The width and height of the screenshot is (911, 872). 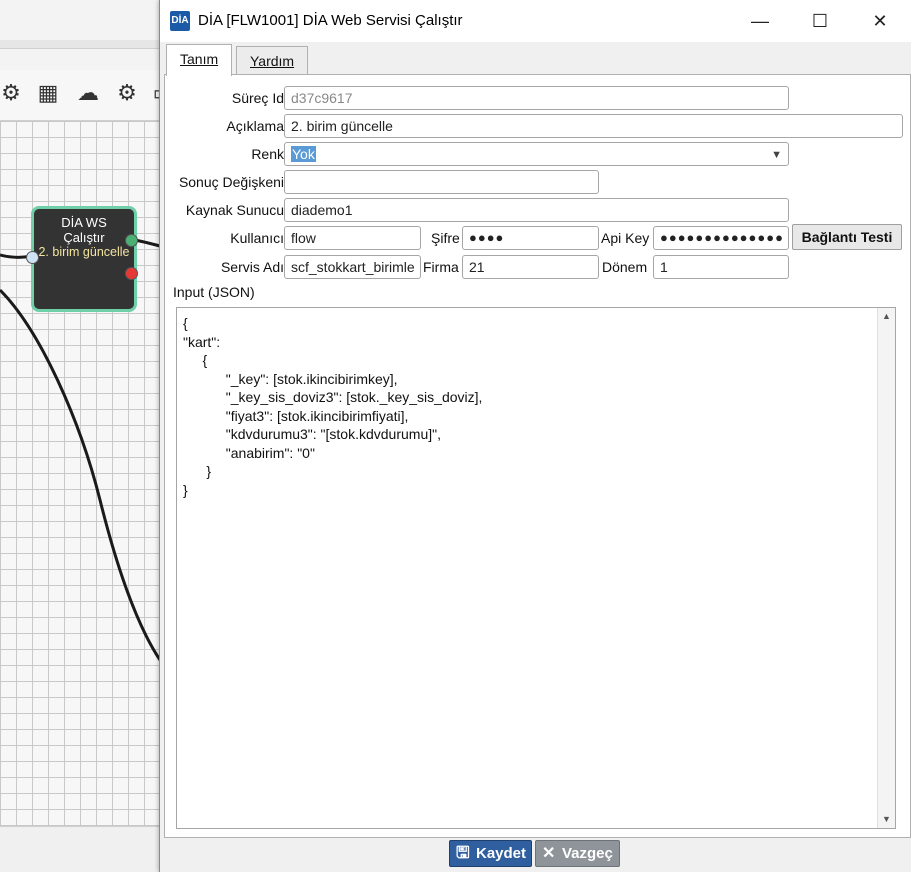 I want to click on node-input-port, so click(x=32, y=257).